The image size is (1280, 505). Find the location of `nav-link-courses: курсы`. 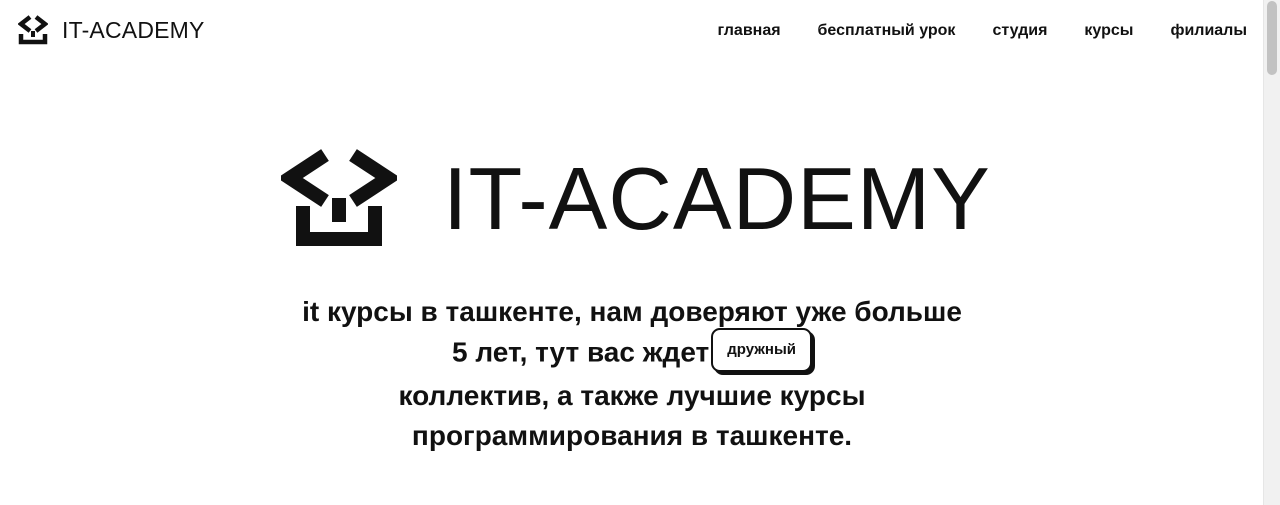

nav-link-courses: курсы is located at coordinates (1108, 31).